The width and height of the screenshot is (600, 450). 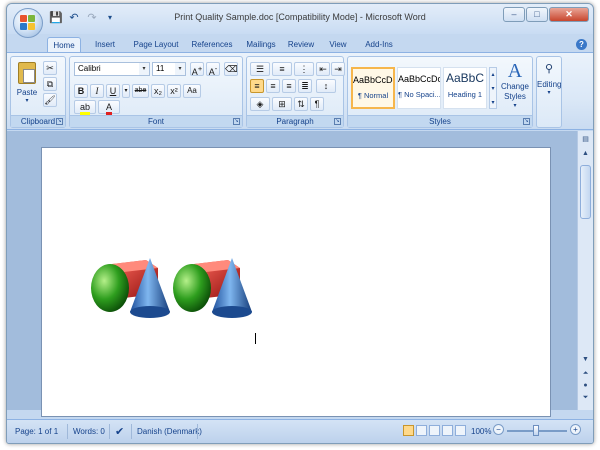 I want to click on paste-button: Paste ▾, so click(x=27, y=83).